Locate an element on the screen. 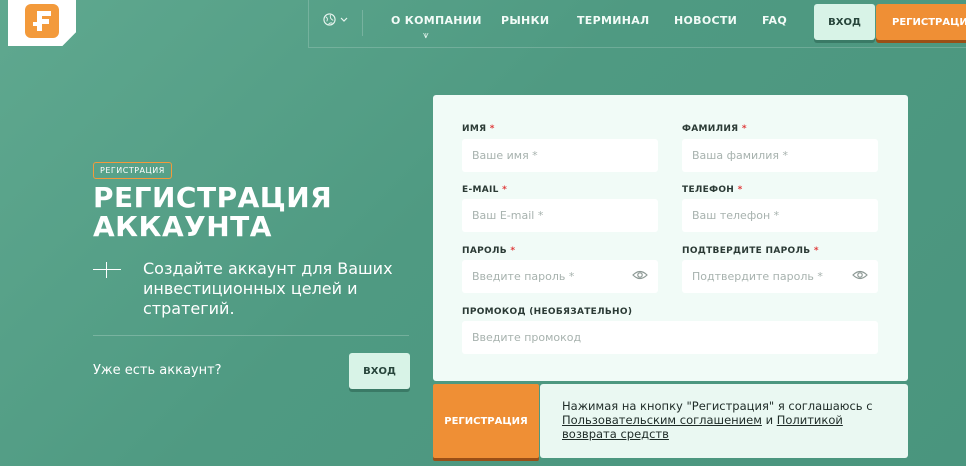  logo-container is located at coordinates (42, 23).